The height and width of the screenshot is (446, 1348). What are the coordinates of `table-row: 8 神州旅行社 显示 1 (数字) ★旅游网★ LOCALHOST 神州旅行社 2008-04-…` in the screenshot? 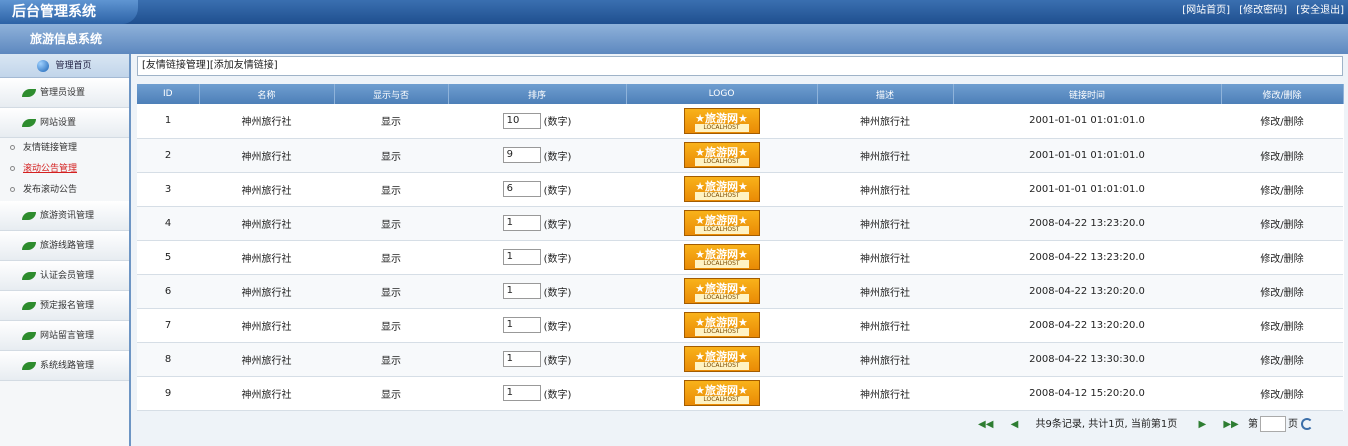 It's located at (740, 359).